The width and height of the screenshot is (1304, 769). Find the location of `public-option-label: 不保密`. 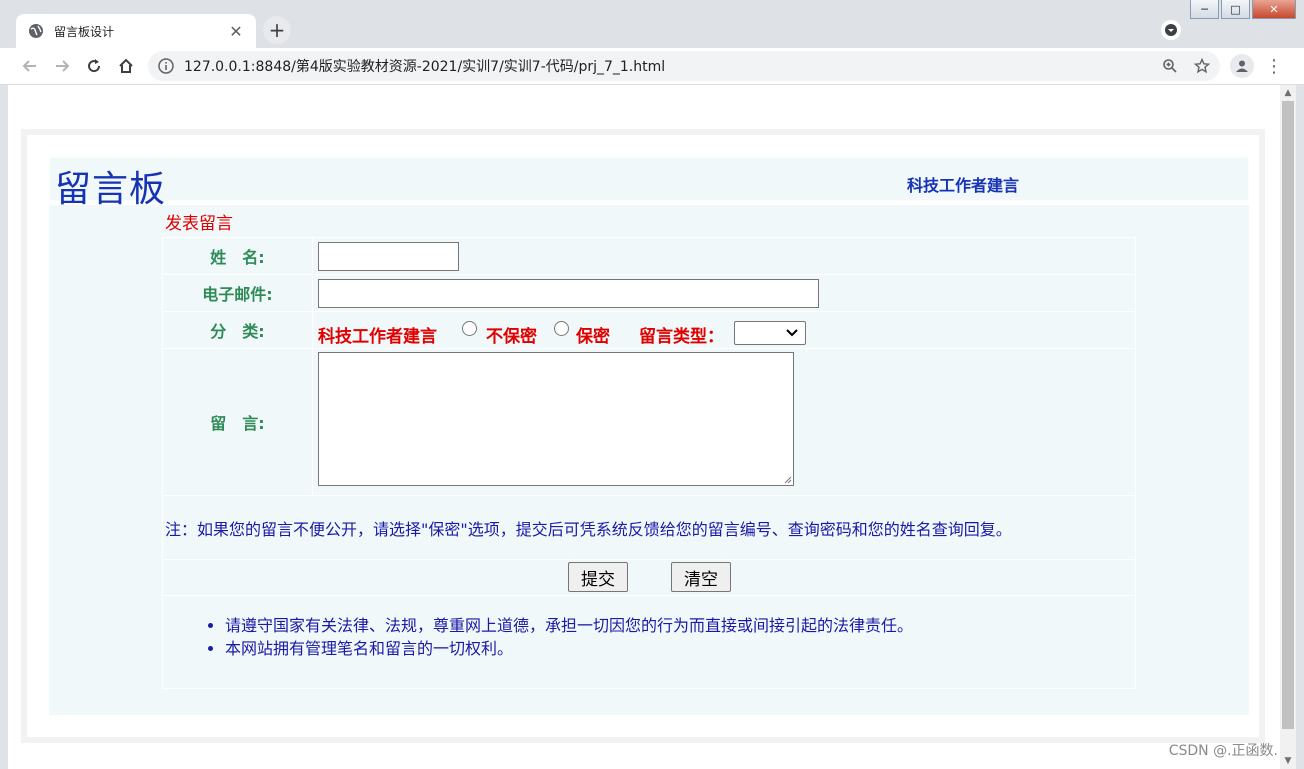

public-option-label: 不保密 is located at coordinates (511, 337).